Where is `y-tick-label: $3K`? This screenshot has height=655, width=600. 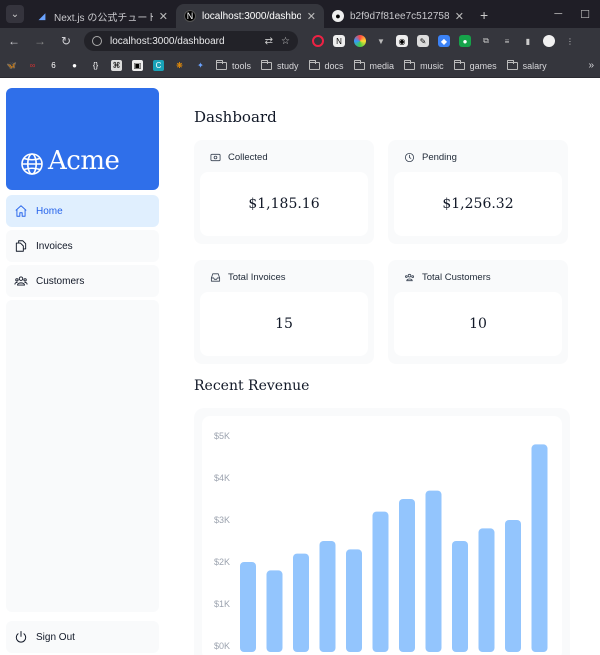 y-tick-label: $3K is located at coordinates (222, 520).